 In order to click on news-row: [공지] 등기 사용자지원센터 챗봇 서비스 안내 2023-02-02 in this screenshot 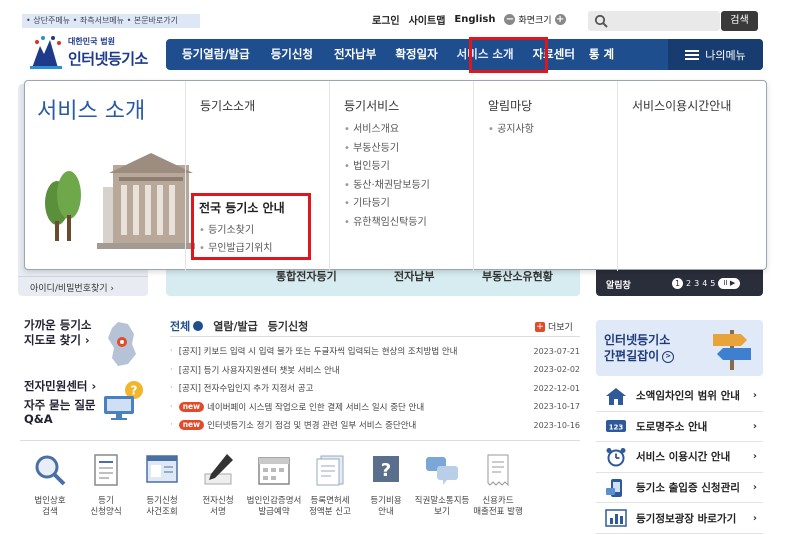, I will do `click(375, 370)`.